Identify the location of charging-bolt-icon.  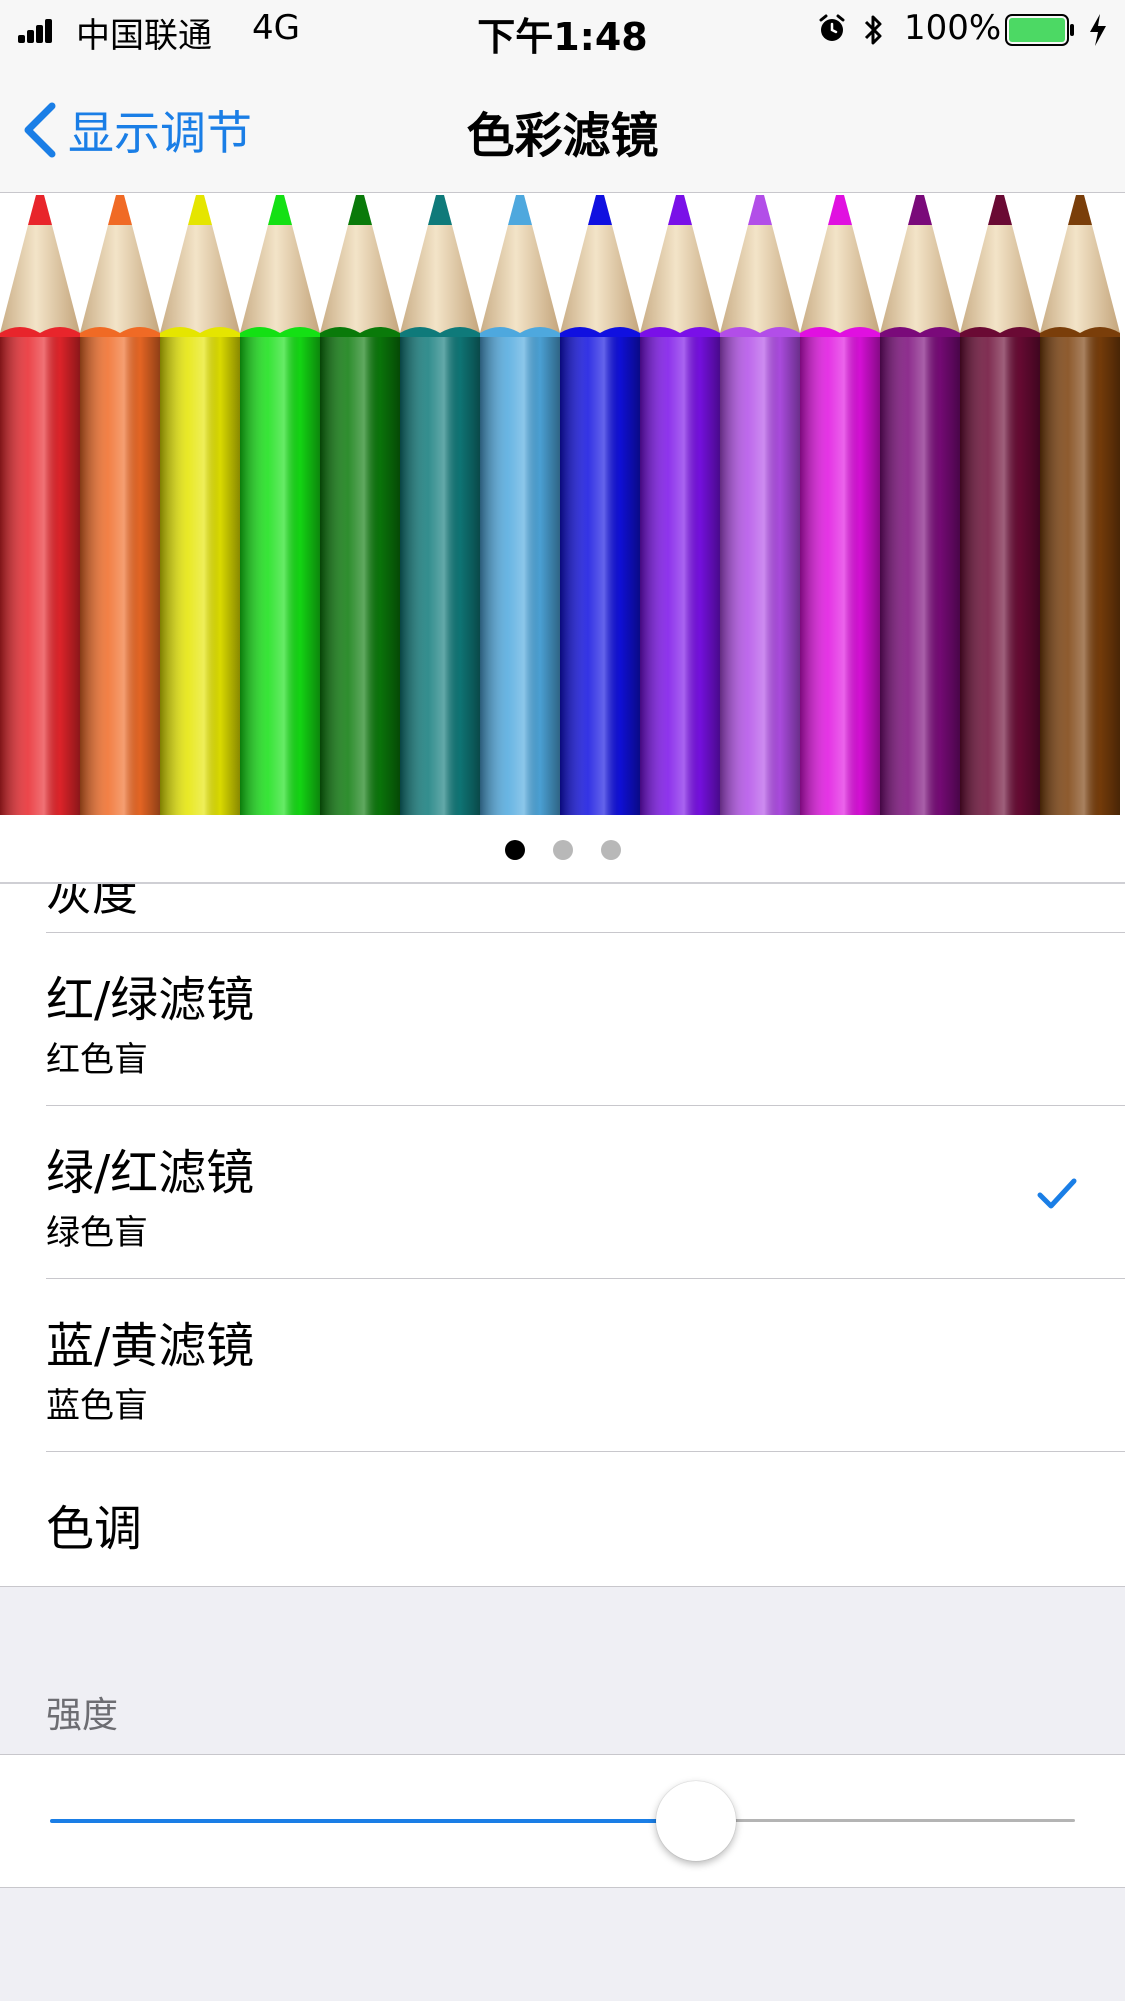
(1098, 30).